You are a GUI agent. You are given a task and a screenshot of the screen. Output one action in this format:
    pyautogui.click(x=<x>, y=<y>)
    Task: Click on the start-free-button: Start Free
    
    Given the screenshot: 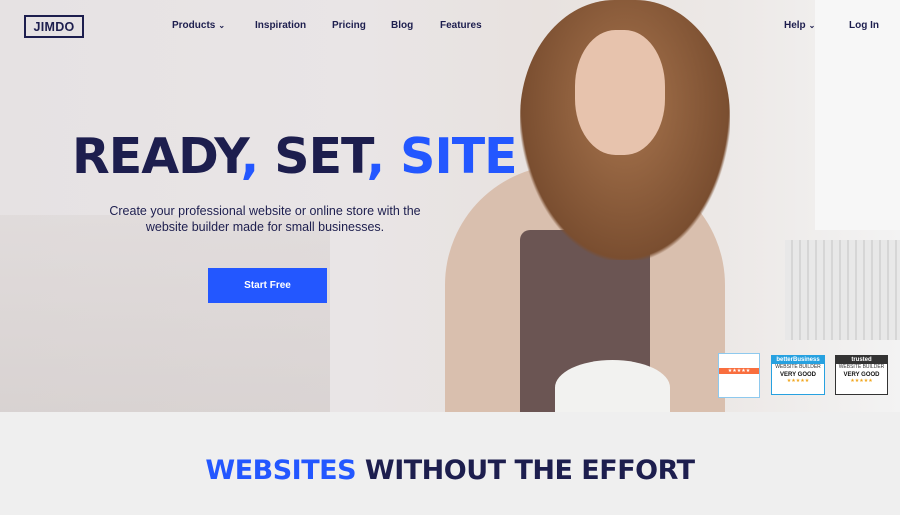 What is the action you would take?
    pyautogui.click(x=267, y=285)
    